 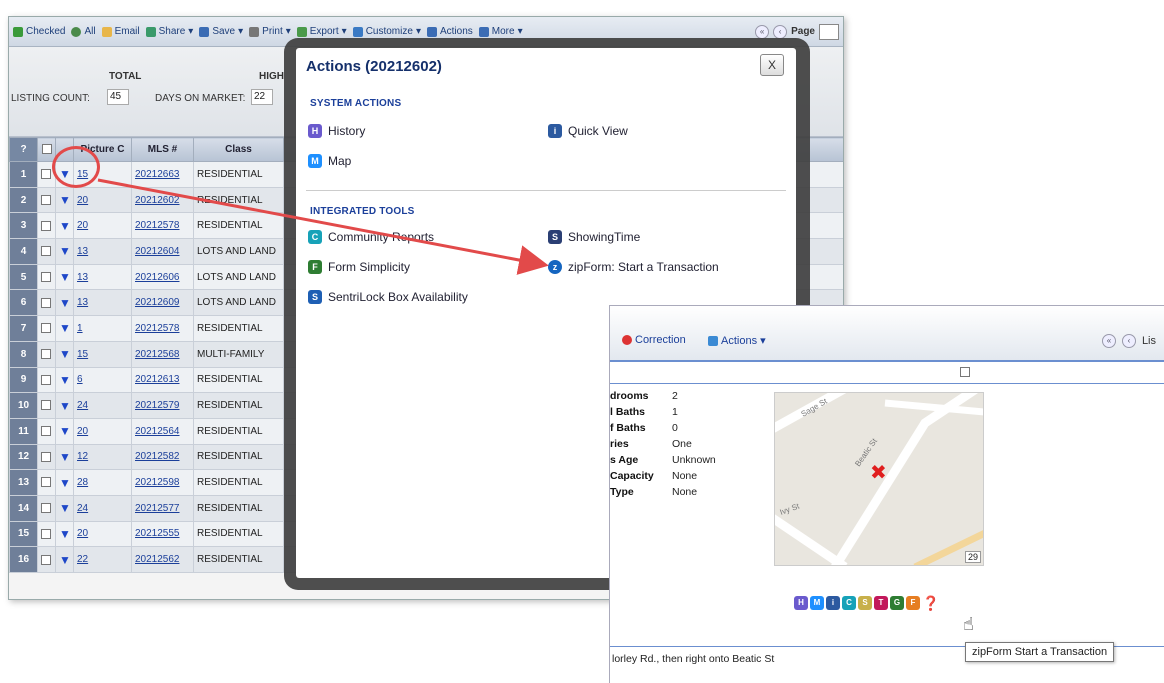 I want to click on export-button: Export ▾, so click(x=321, y=31).